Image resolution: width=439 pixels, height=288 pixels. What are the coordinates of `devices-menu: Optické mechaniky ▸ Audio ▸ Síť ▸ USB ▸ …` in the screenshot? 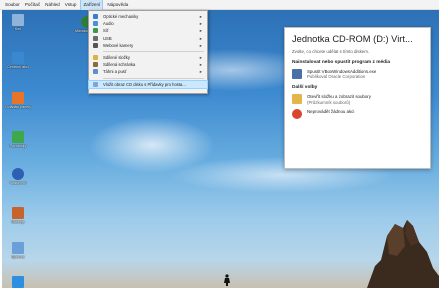 It's located at (148, 52).